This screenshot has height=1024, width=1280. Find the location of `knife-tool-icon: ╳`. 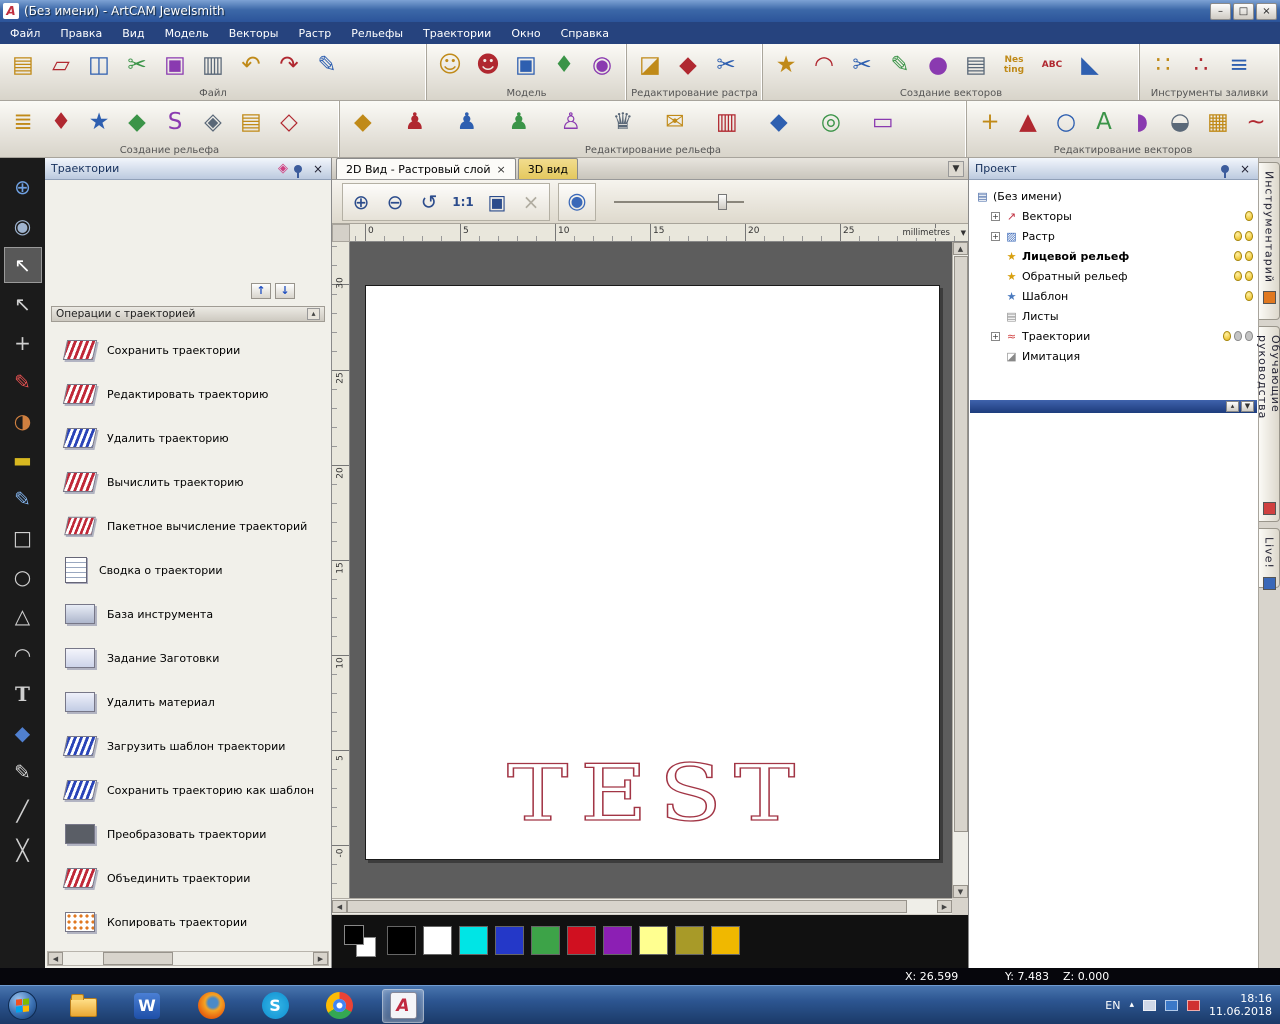

knife-tool-icon: ╳ is located at coordinates (23, 850).